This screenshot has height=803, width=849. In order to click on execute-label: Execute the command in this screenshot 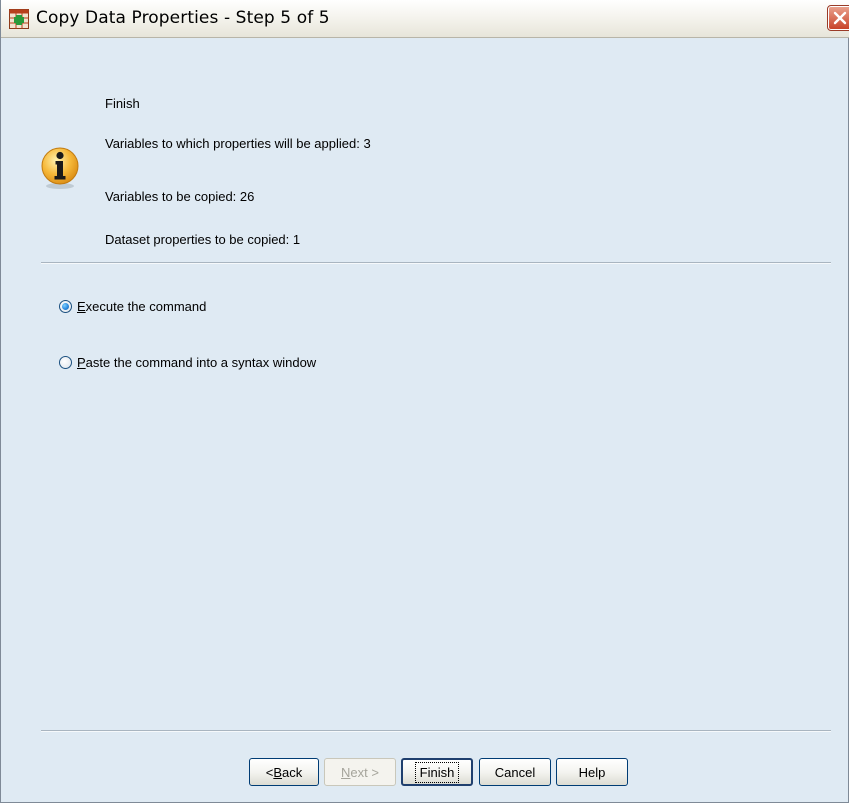, I will do `click(141, 306)`.